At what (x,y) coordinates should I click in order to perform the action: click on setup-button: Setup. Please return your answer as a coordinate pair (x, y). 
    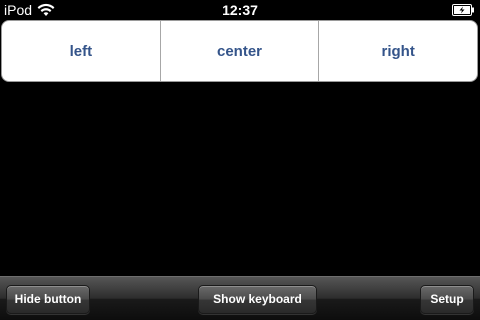
    Looking at the image, I should click on (447, 299).